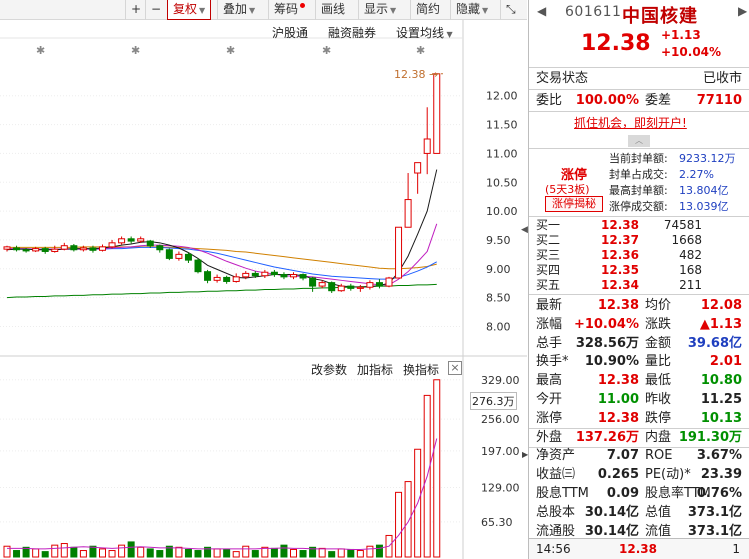  Describe the element at coordinates (552, 362) in the screenshot. I see `stat-label: 换手*` at that location.